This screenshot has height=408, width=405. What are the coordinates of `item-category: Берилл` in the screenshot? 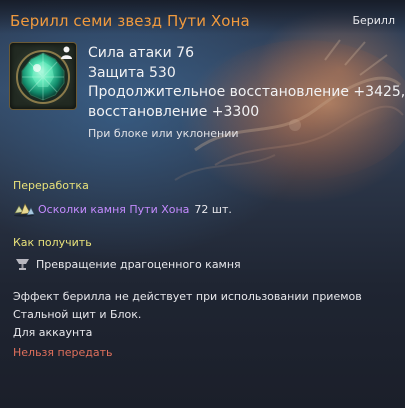 It's located at (373, 20).